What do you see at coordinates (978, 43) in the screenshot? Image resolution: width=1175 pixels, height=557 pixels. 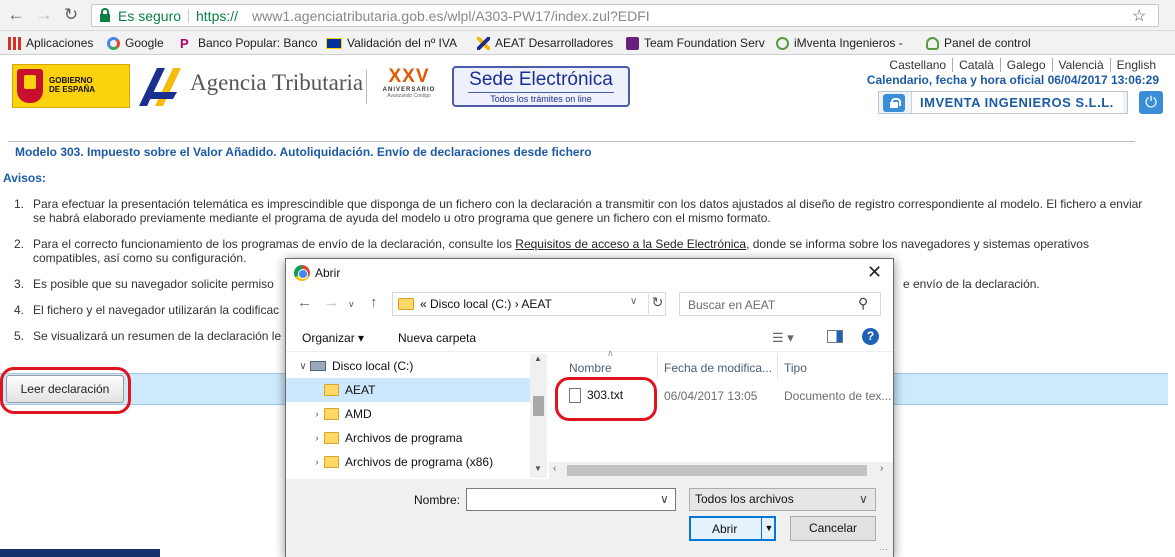 I see `bookmark-panel-control: Panel de control` at bounding box center [978, 43].